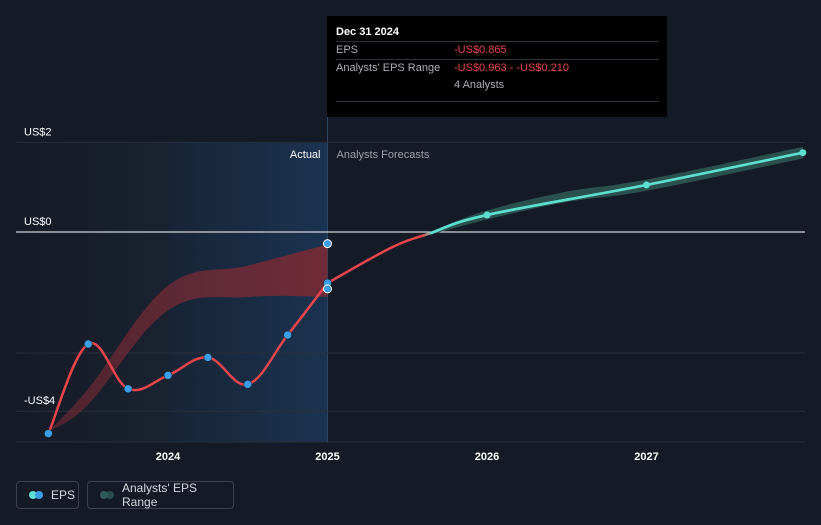 This screenshot has height=525, width=821. I want to click on tooltip-value: -US$0.963 - -US$0.210, so click(511, 68).